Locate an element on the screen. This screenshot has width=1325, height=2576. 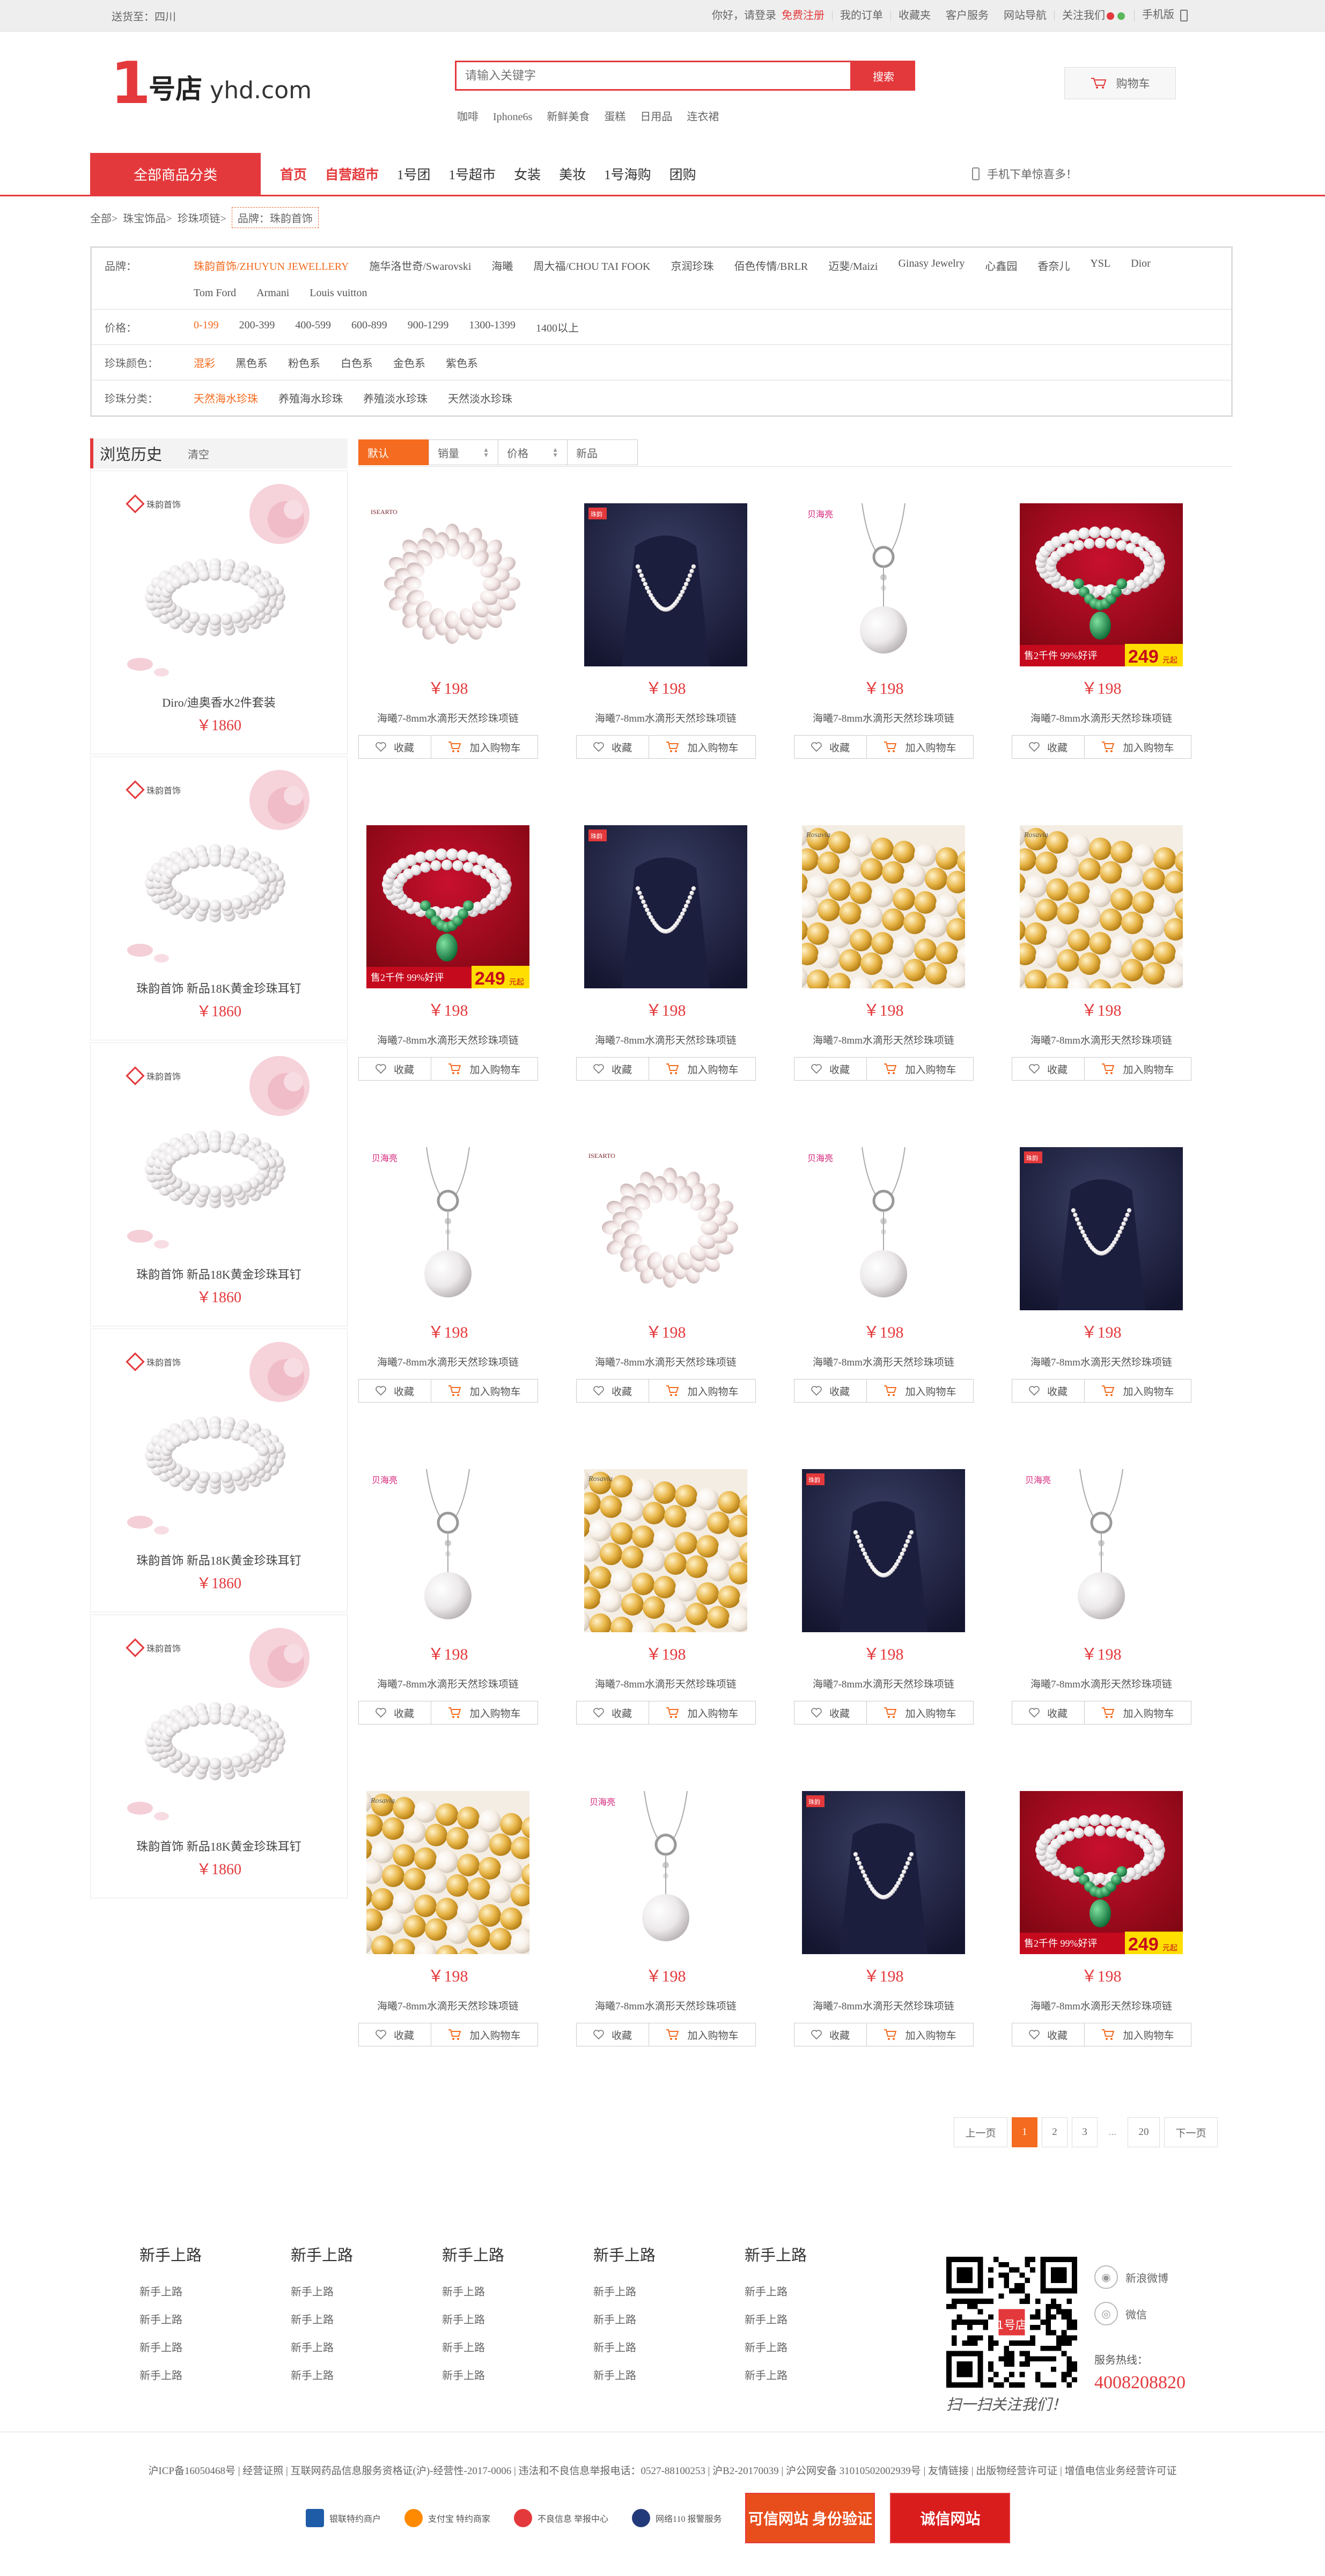
prev-page-button: 上一页 is located at coordinates (980, 2132).